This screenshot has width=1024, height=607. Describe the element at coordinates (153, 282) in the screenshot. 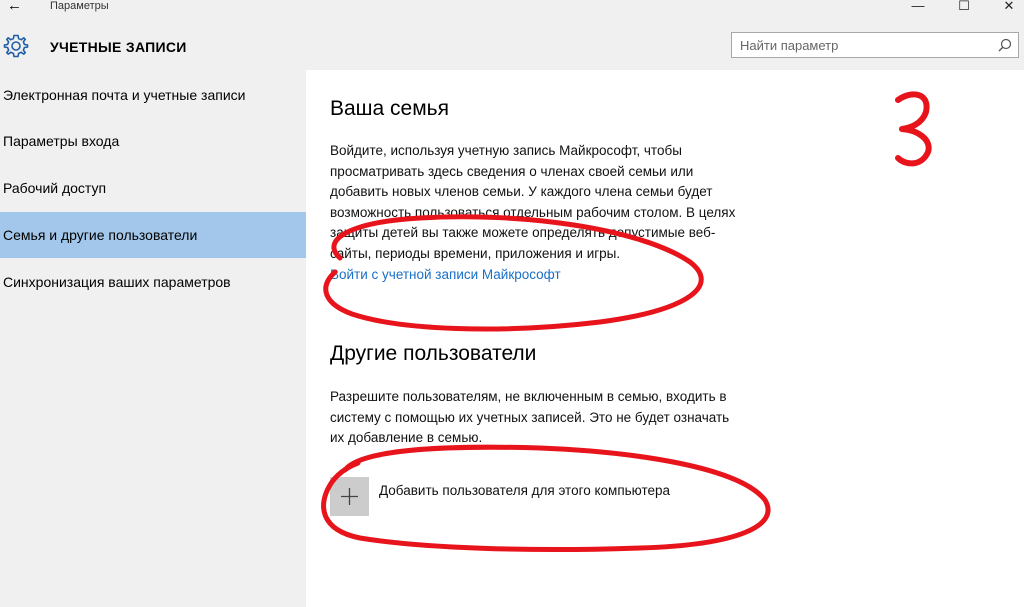

I see `sidebar-item-sync-settings: Синхронизация ваших параметров` at that location.